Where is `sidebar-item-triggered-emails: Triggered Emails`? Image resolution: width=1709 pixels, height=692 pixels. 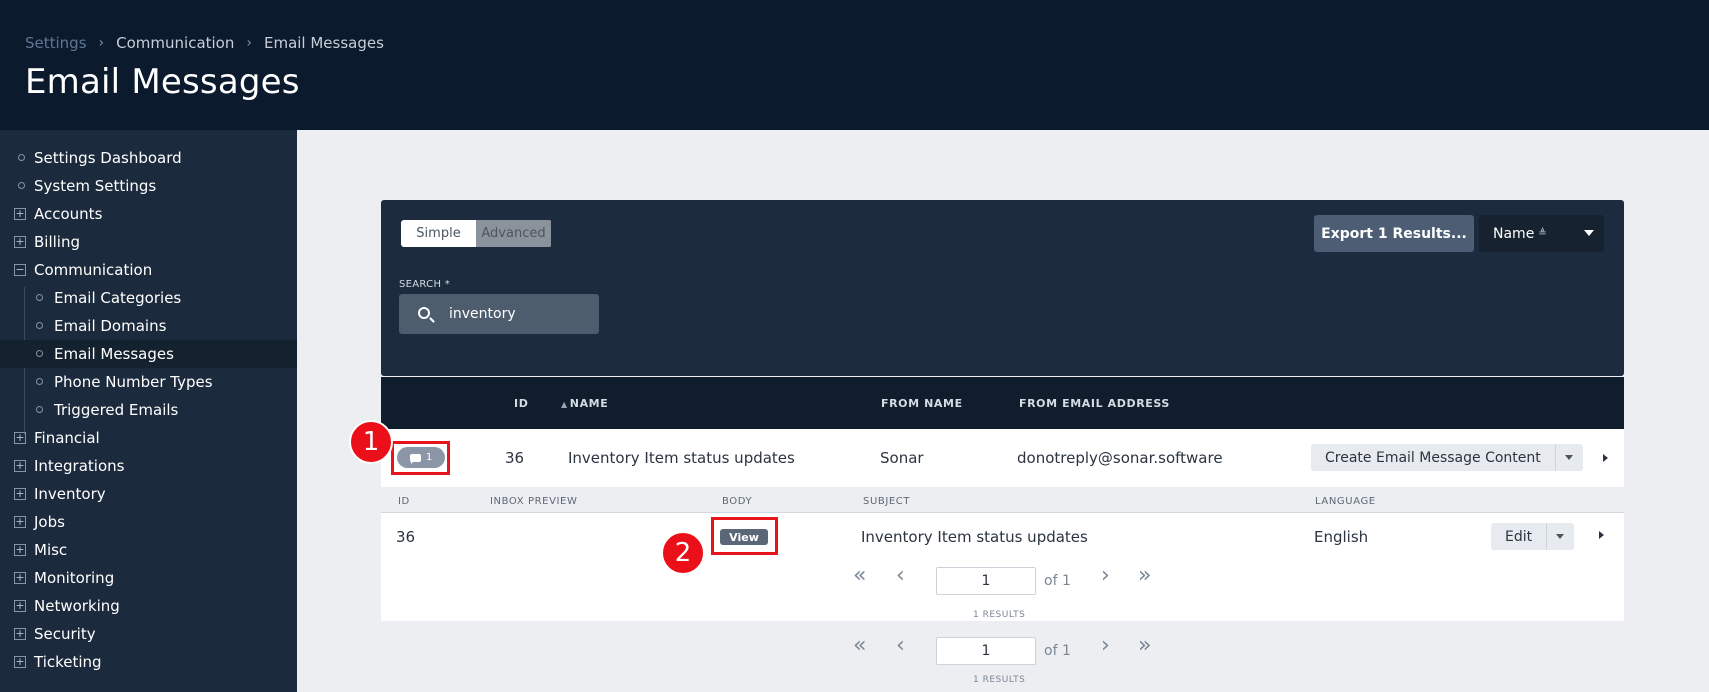 sidebar-item-triggered-emails: Triggered Emails is located at coordinates (148, 410).